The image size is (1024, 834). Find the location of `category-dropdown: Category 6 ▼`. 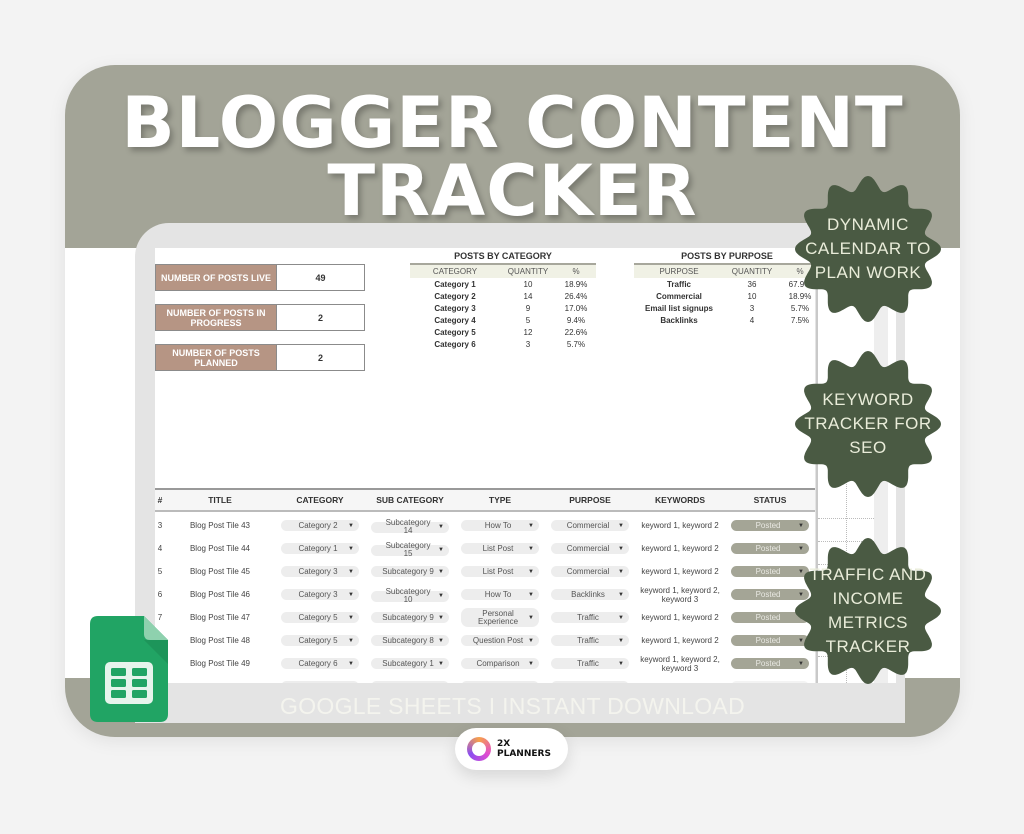

category-dropdown: Category 6 ▼ is located at coordinates (320, 663).